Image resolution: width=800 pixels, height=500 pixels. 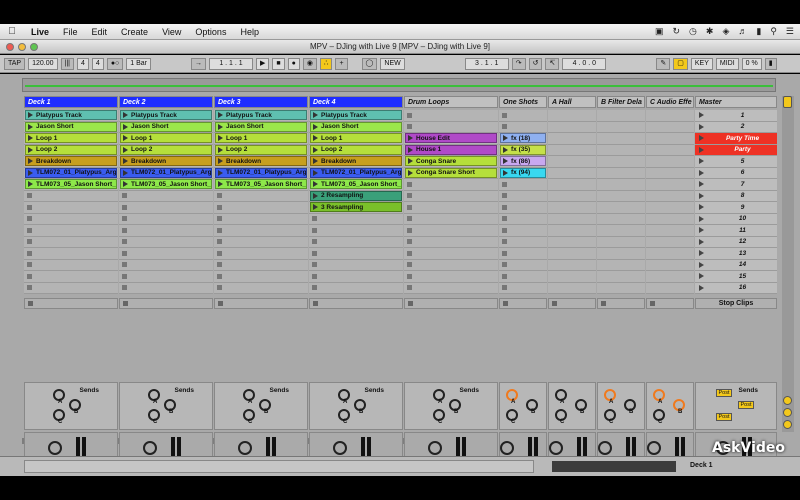 I want to click on scene-launch: 5, so click(x=736, y=162).